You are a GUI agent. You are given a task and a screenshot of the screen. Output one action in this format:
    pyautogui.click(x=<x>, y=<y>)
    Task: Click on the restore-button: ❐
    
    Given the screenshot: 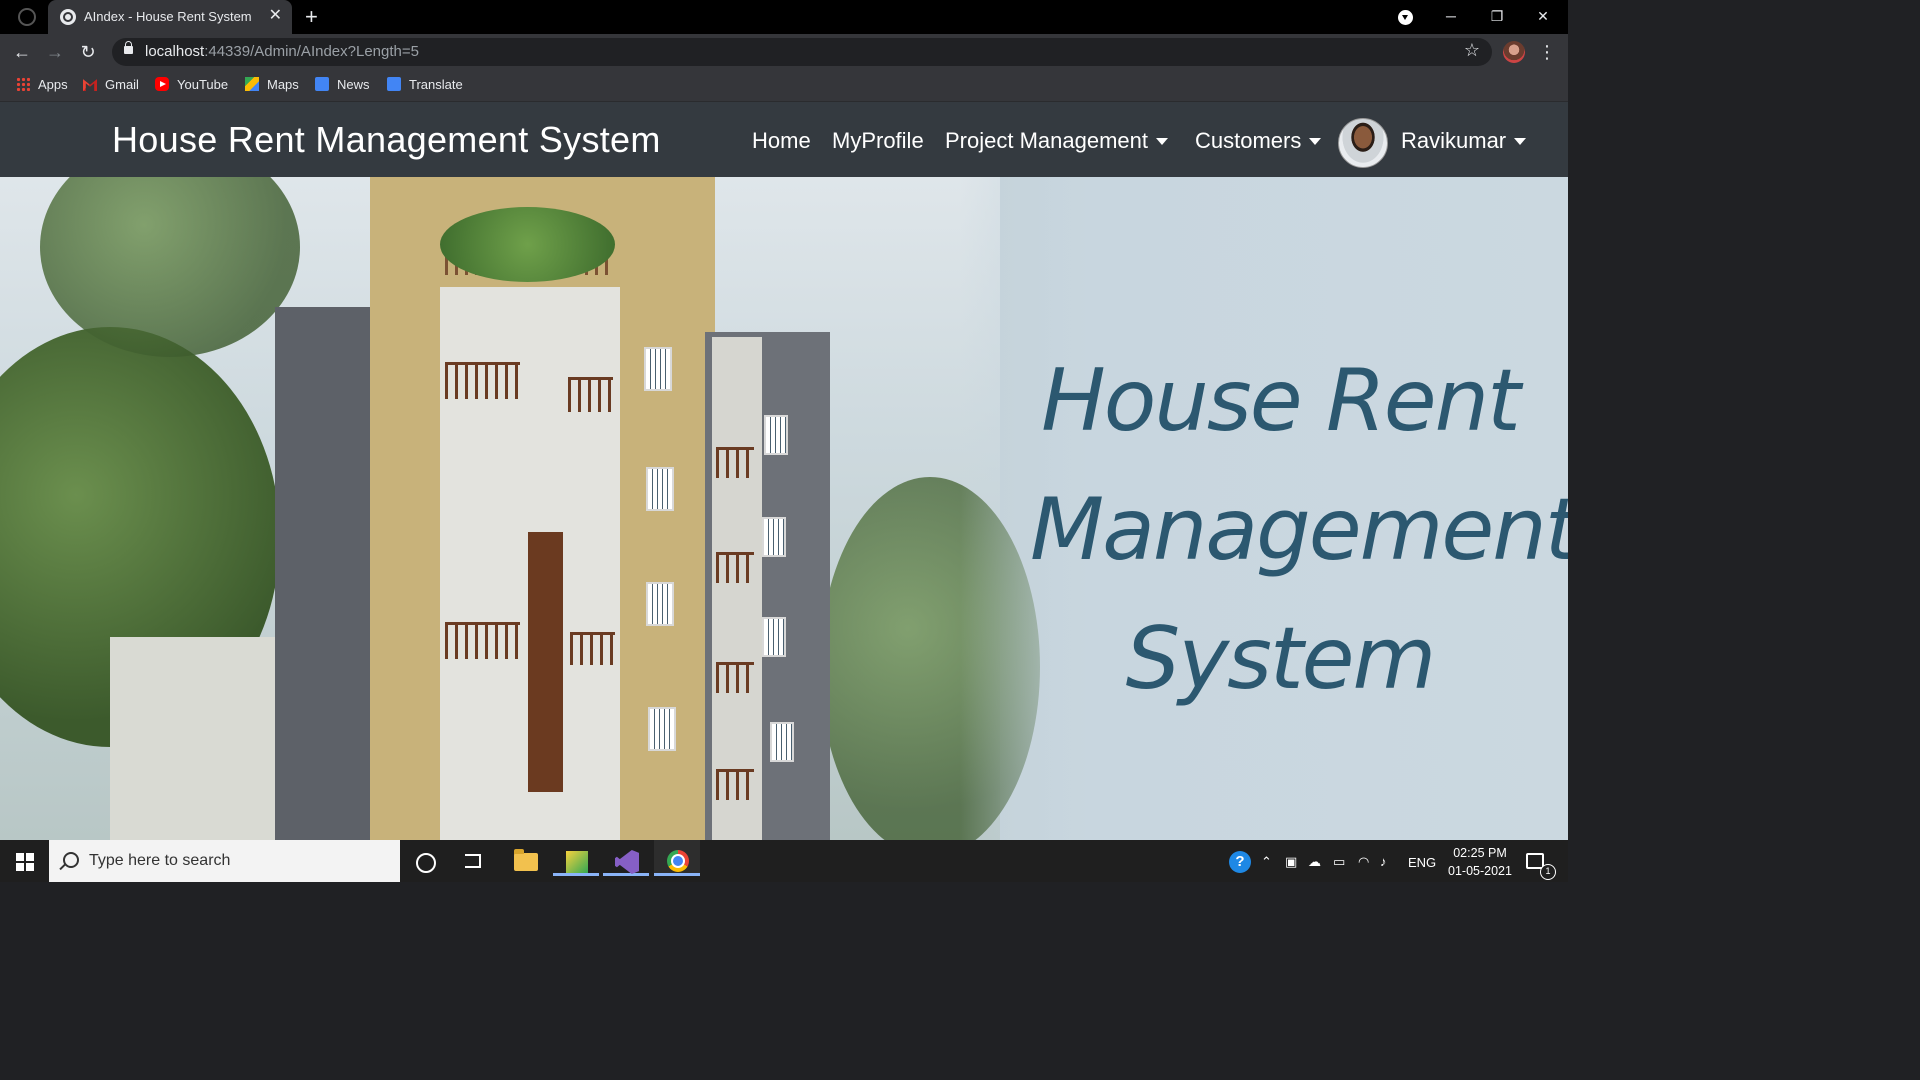 What is the action you would take?
    pyautogui.click(x=1497, y=17)
    